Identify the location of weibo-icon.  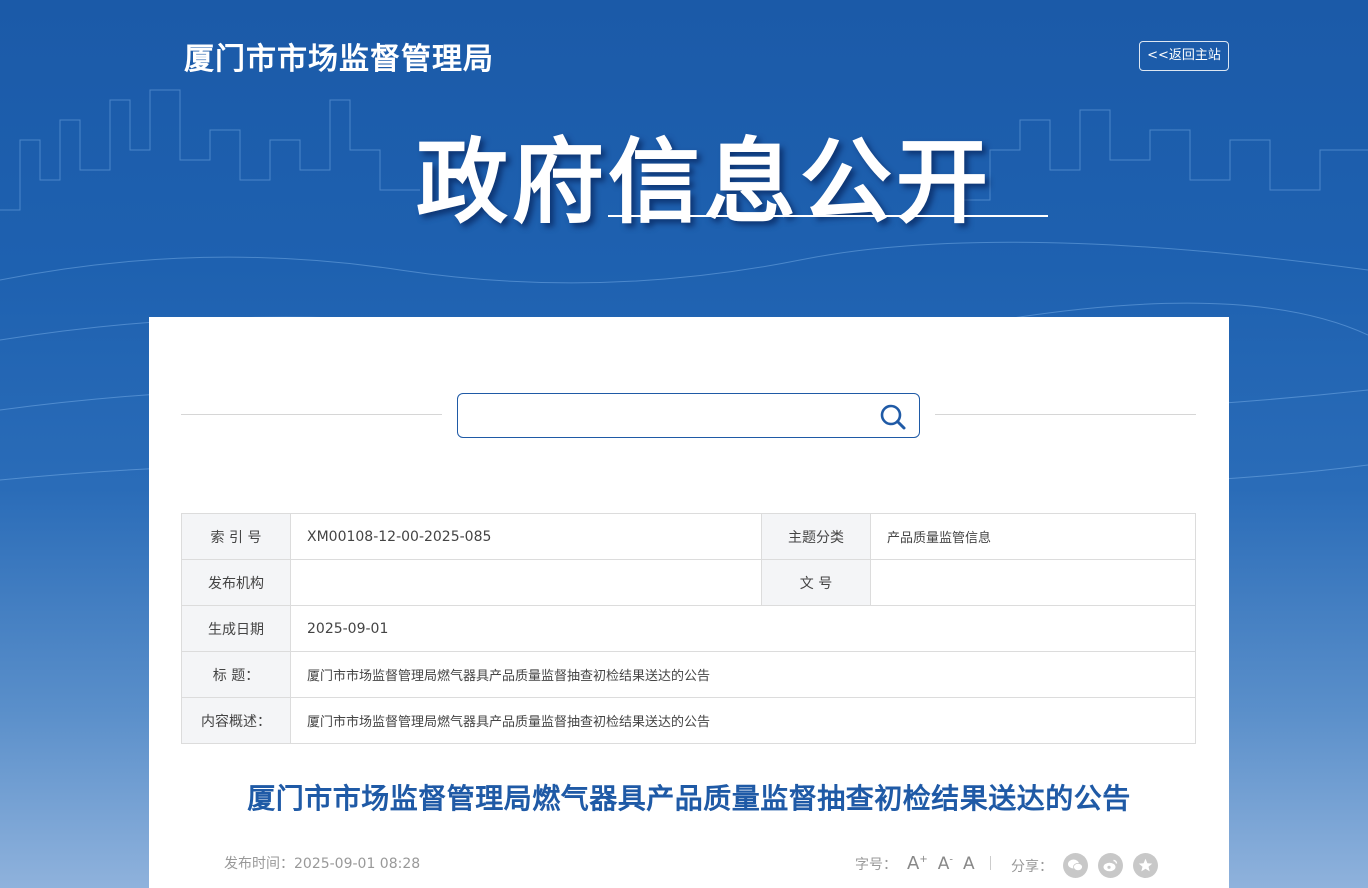
(1110, 865).